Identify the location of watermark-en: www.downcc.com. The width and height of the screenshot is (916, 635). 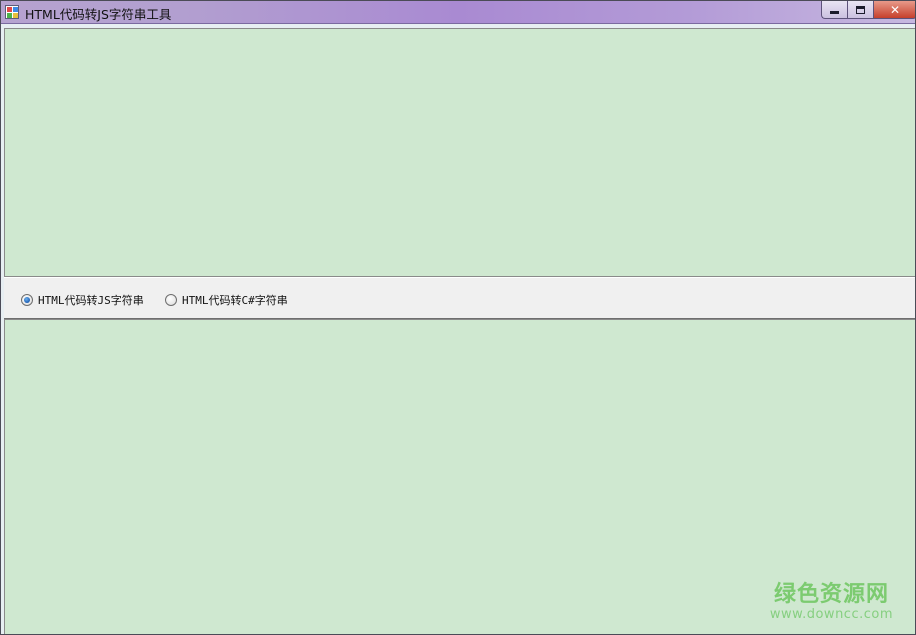
(831, 614).